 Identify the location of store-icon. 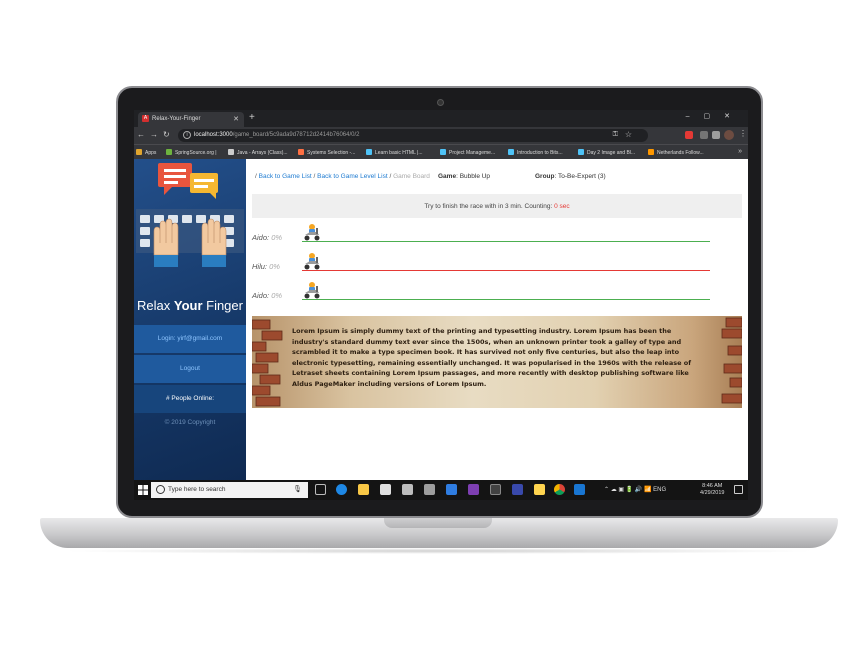
(385, 489).